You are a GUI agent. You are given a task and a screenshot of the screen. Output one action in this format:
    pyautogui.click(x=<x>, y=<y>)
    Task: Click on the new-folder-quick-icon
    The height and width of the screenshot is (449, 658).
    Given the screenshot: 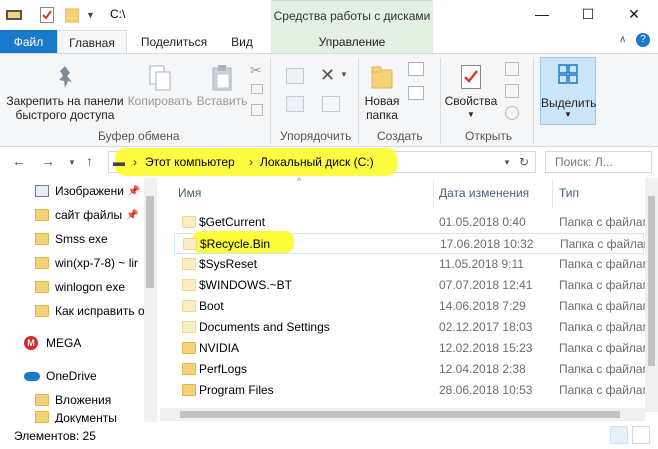 What is the action you would take?
    pyautogui.click(x=72, y=15)
    